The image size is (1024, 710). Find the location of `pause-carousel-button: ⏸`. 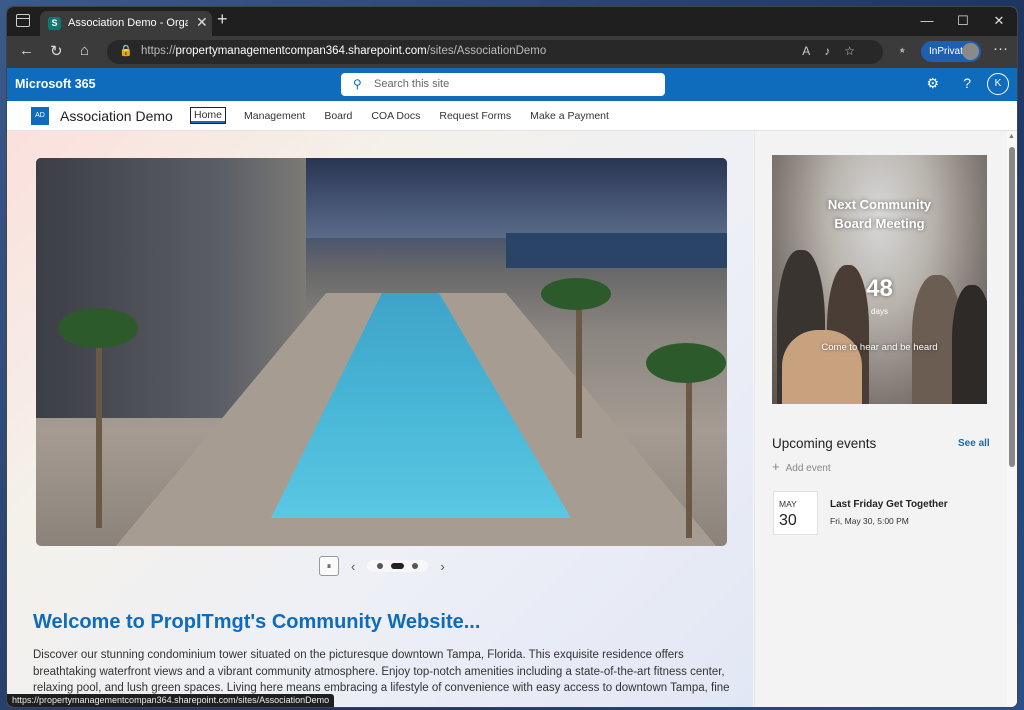

pause-carousel-button: ⏸ is located at coordinates (329, 566).